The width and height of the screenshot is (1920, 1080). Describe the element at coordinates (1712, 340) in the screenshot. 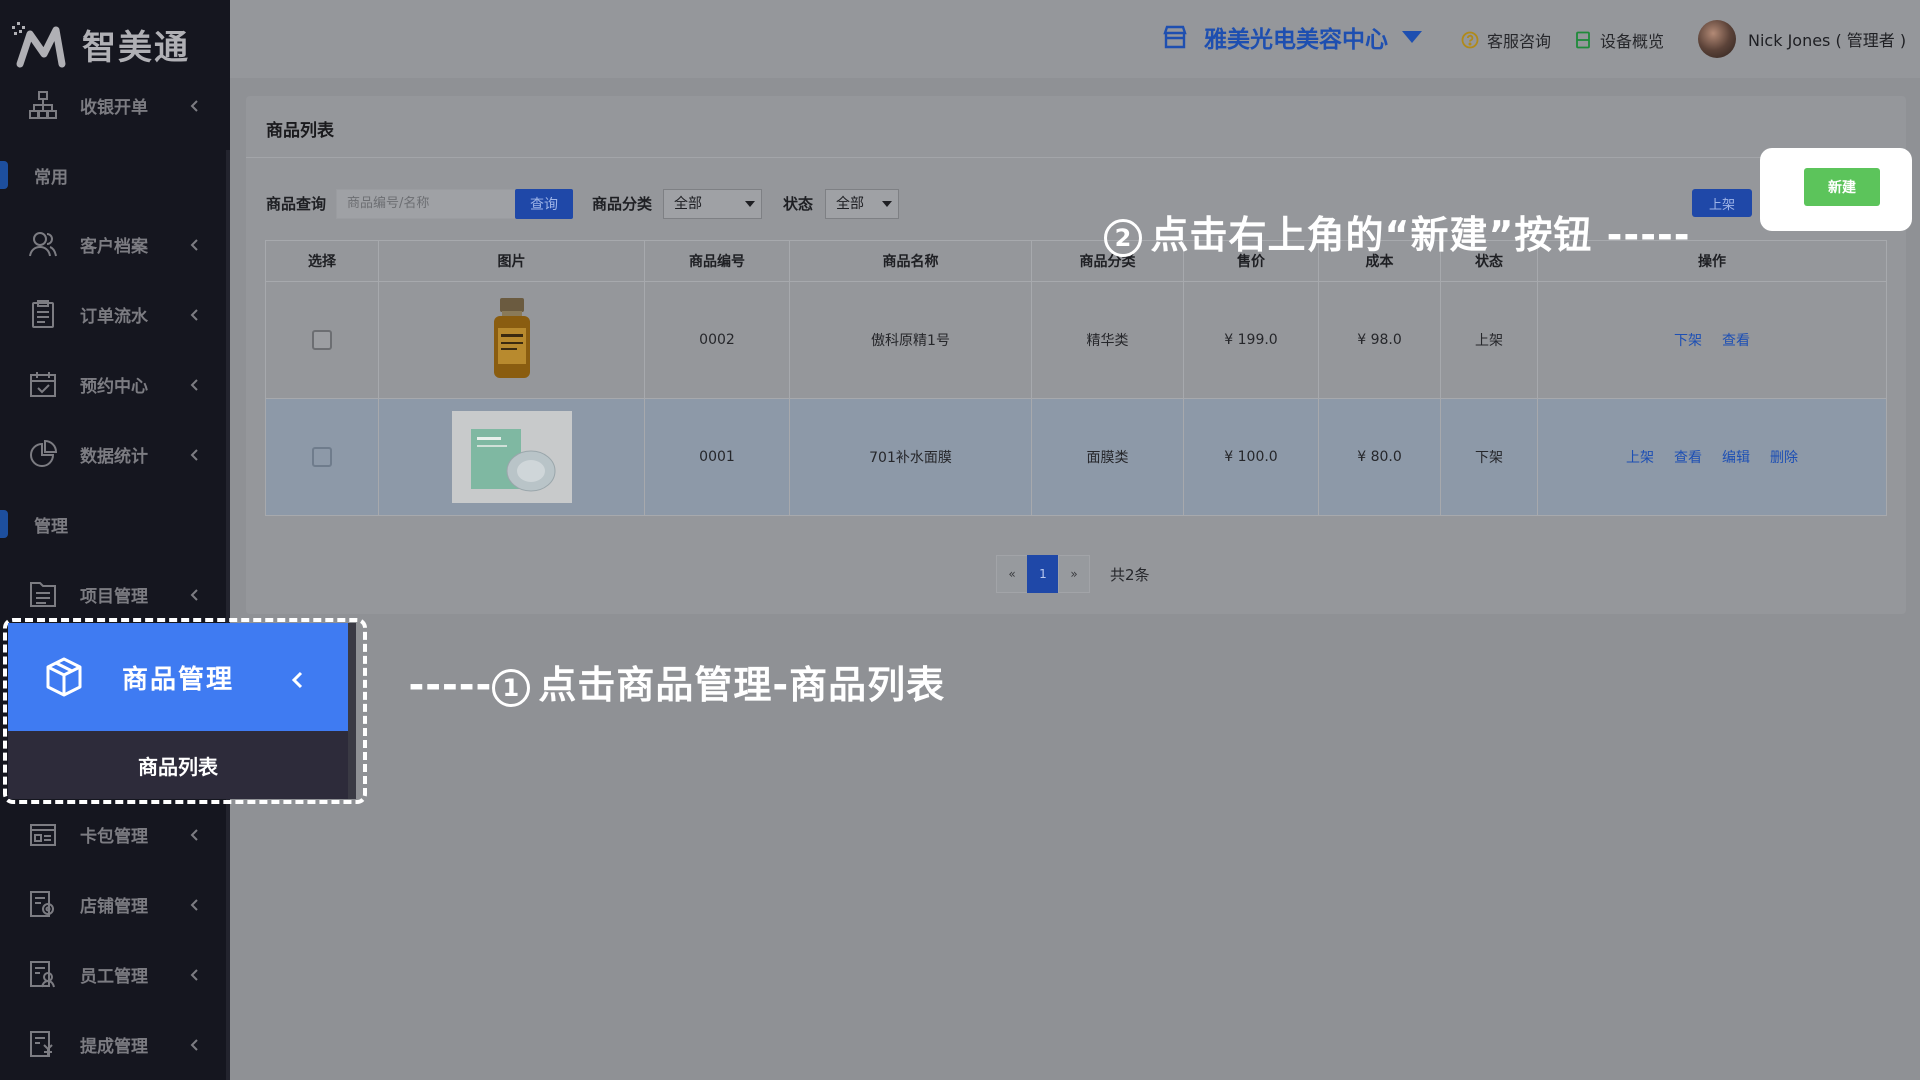

I see `row-actions: 下架 查看` at that location.